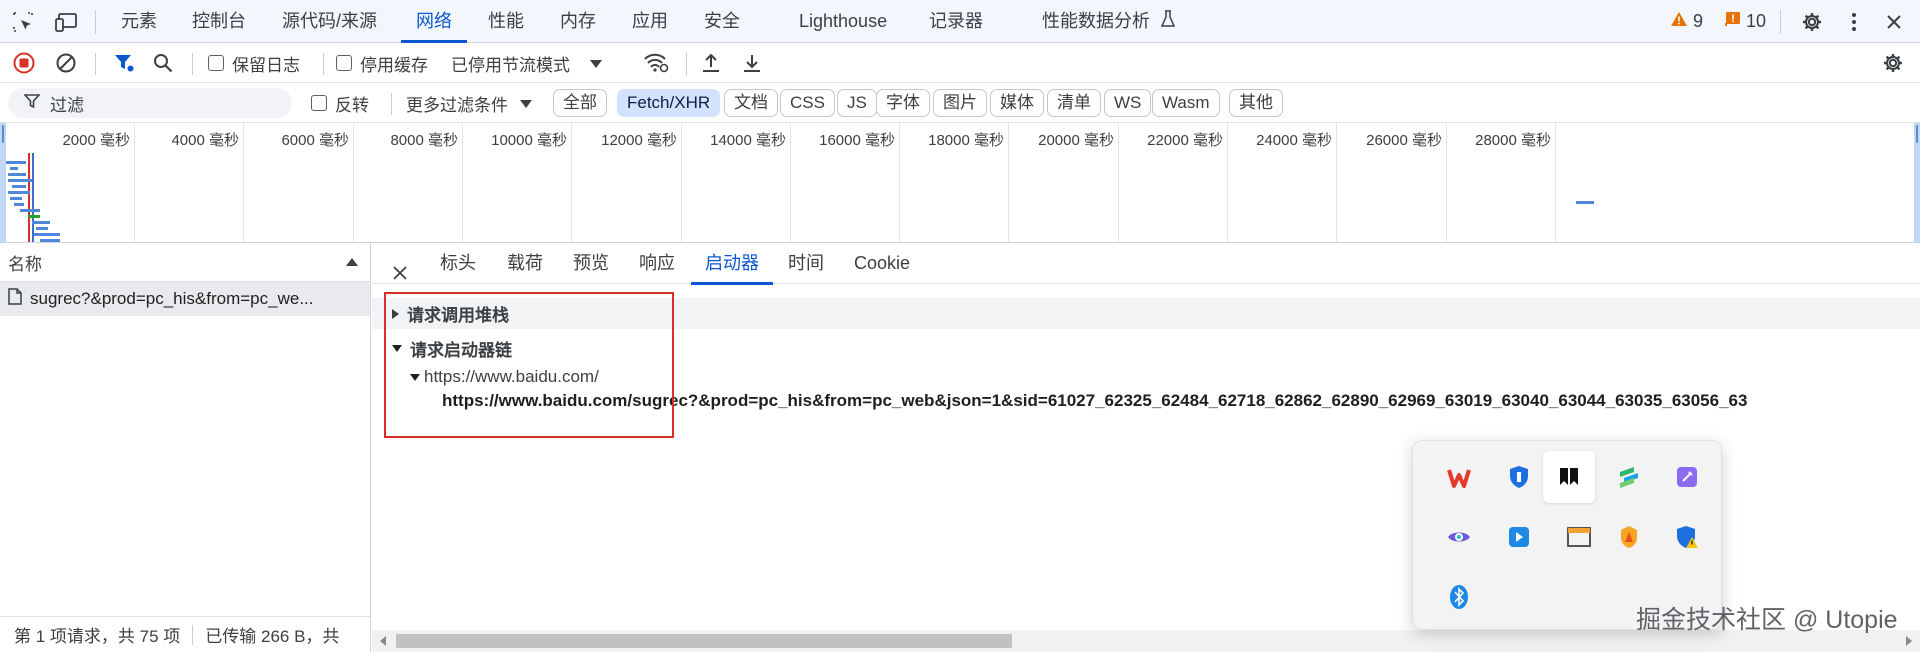 The height and width of the screenshot is (652, 1920). Describe the element at coordinates (1168, 22) in the screenshot. I see `flask-icon` at that location.